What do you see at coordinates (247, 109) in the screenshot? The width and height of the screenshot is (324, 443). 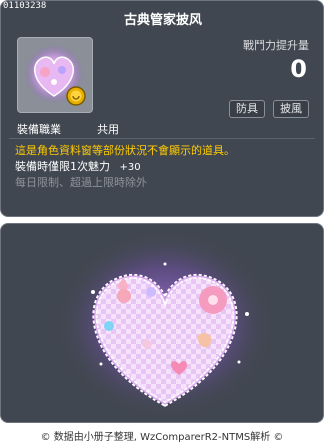 I see `tag-armor: 防具` at bounding box center [247, 109].